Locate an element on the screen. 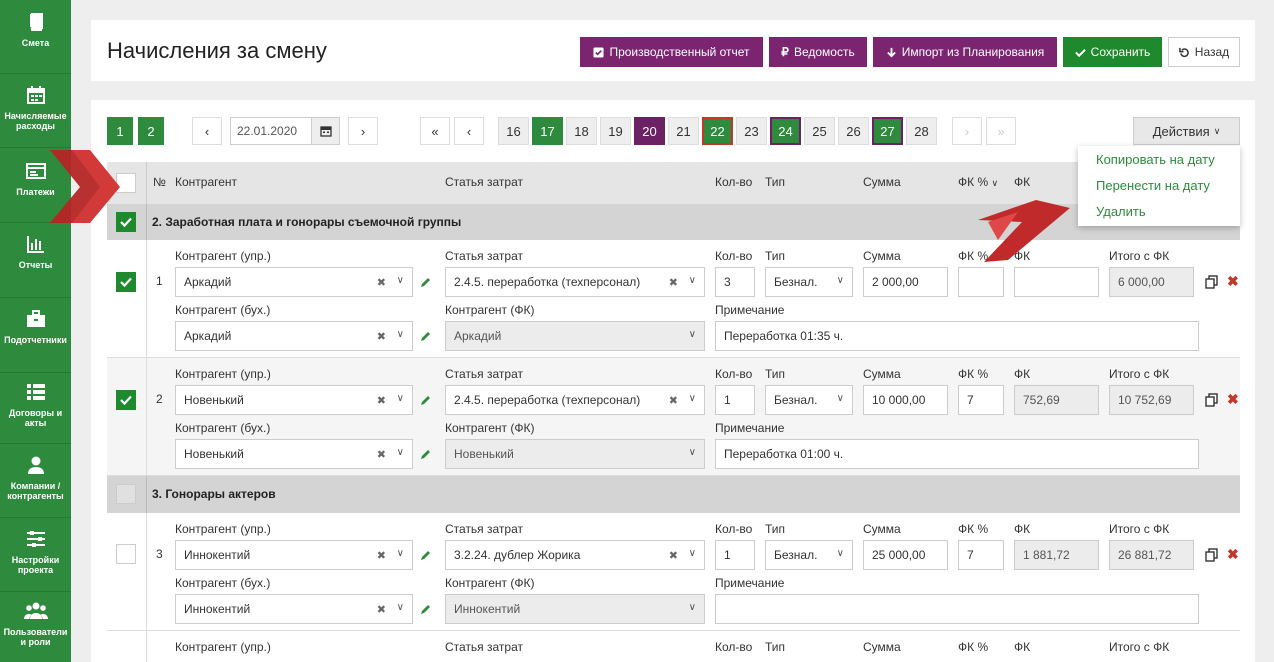 This screenshot has width=1274, height=662. import-planning-button: Импорт из Планирования is located at coordinates (965, 52).